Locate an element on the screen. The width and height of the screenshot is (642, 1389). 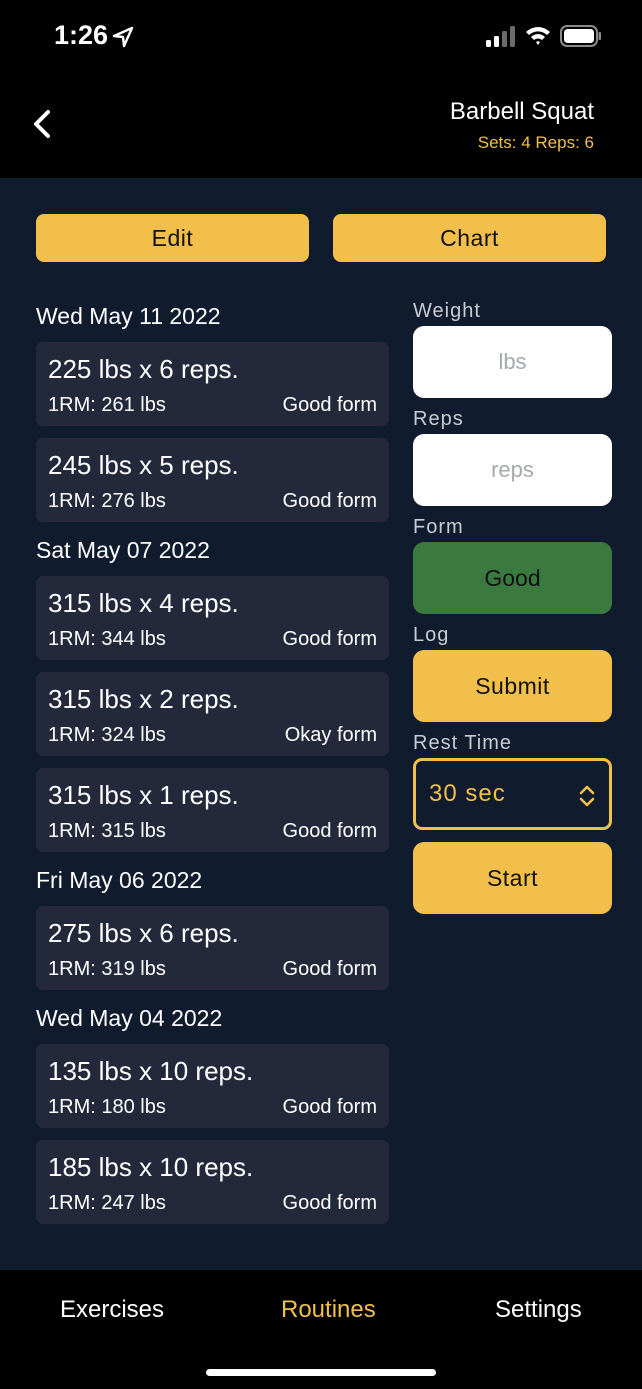
signal-icon is located at coordinates (500, 36).